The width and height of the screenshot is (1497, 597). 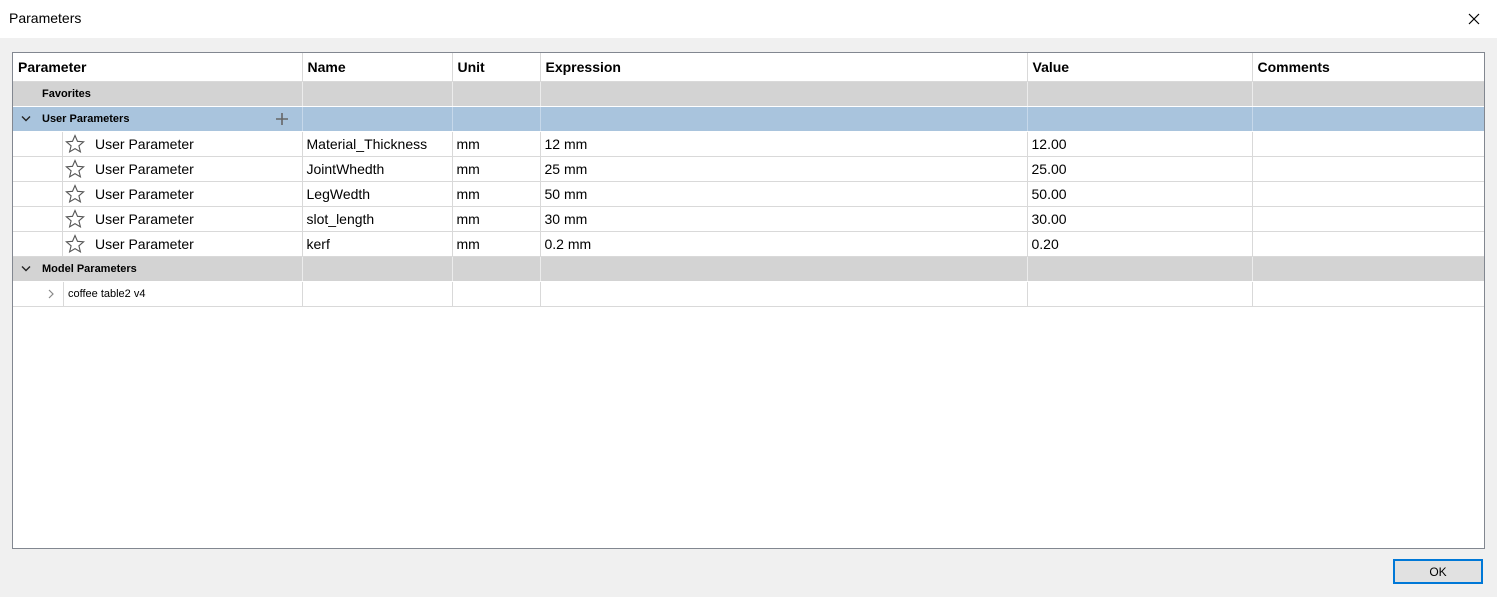 I want to click on parameter-value-cell: 12.00, so click(x=1140, y=144).